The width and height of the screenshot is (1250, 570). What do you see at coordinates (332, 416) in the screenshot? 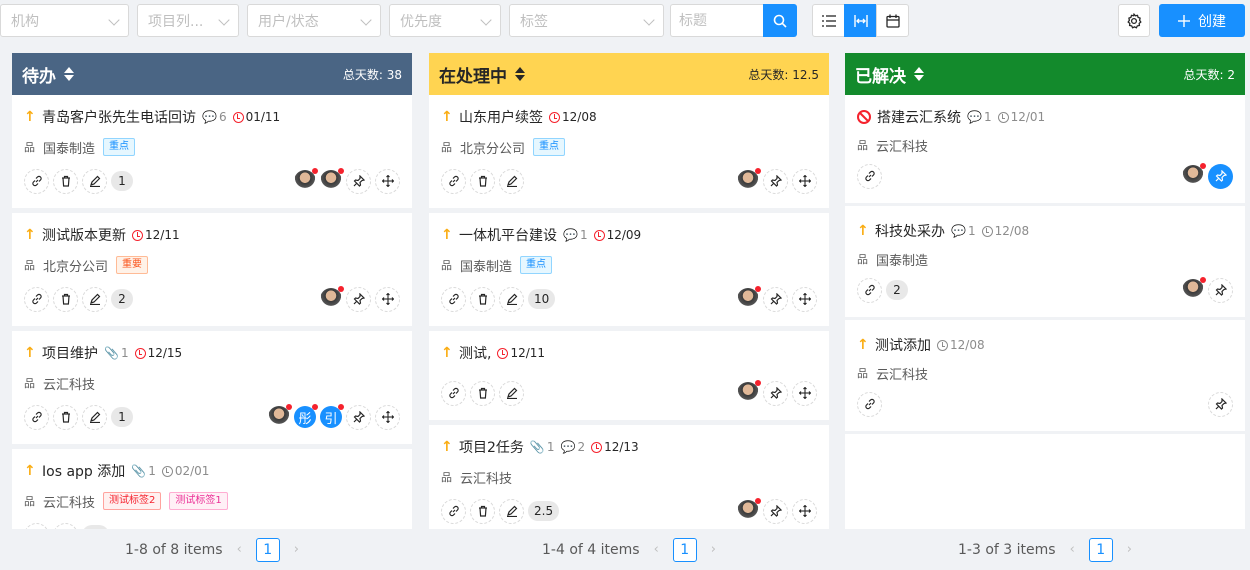
I see `assignee-avatar: 引` at bounding box center [332, 416].